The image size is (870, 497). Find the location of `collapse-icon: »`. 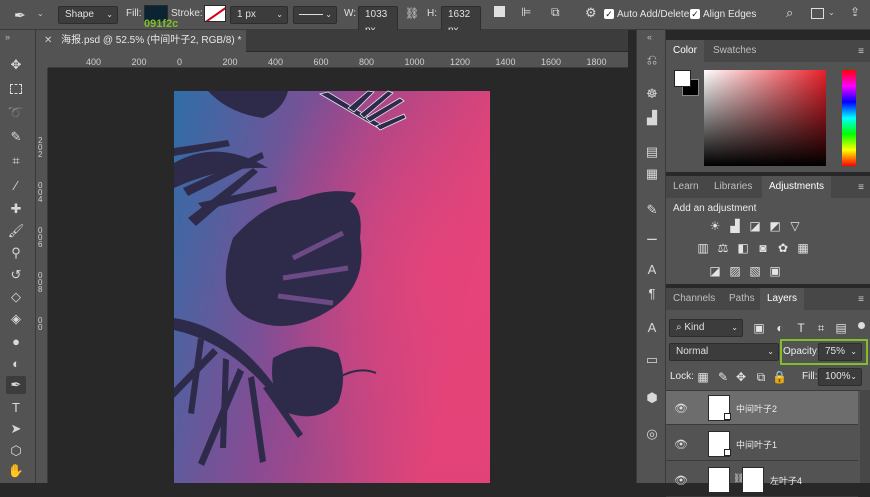

collapse-icon: » is located at coordinates (7, 37).